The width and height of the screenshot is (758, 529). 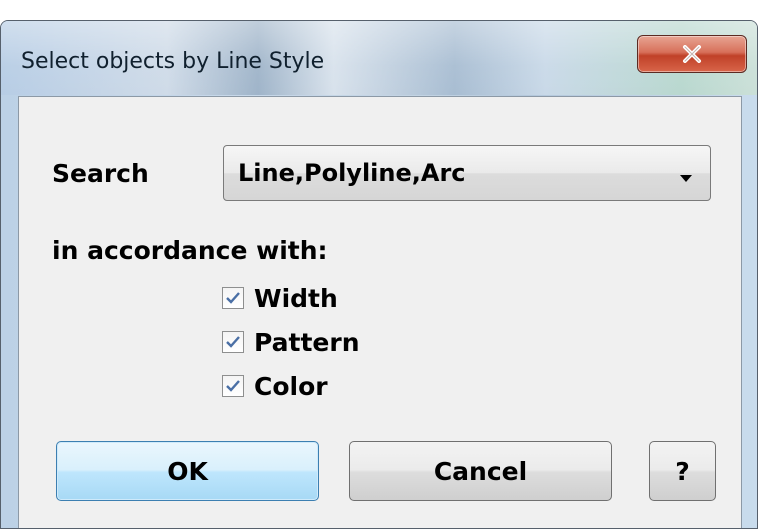 I want to click on width-checkbox, so click(x=233, y=298).